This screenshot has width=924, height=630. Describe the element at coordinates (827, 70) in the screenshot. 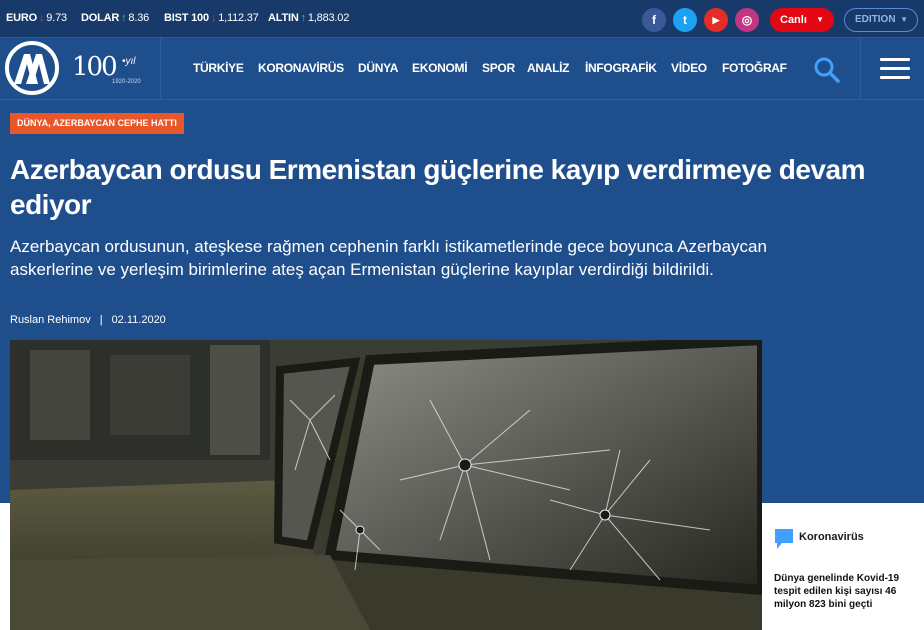

I see `search-icon` at that location.